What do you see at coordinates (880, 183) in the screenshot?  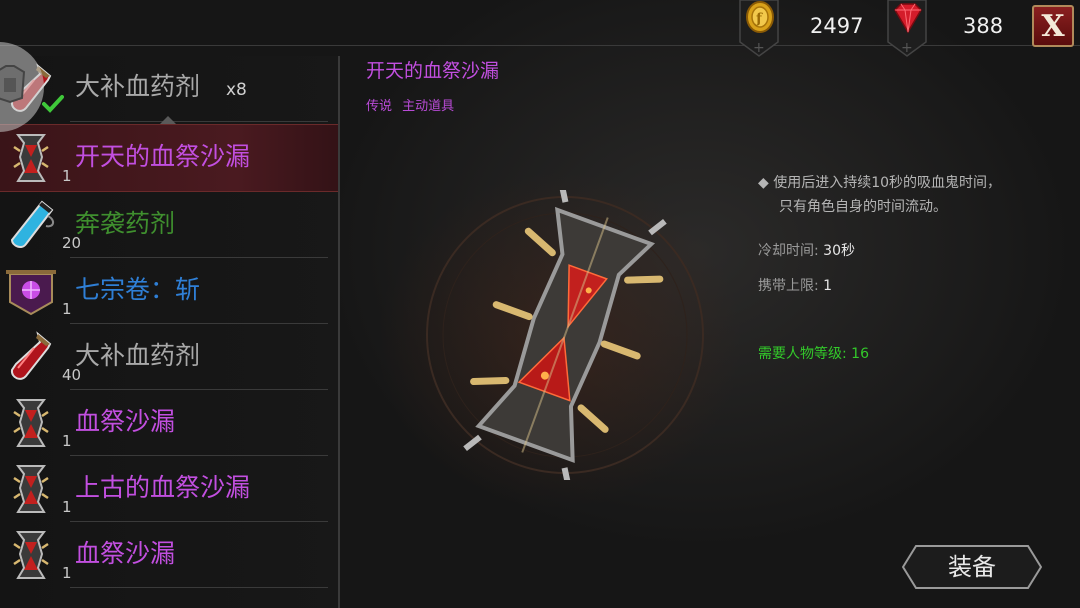 I see `description-line: ◆ 使用后进入持续10秒的吸血鬼时间，` at bounding box center [880, 183].